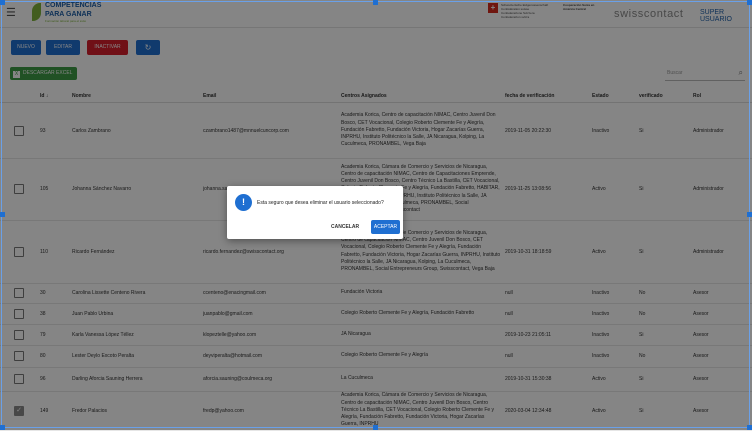 The width and height of the screenshot is (752, 431). What do you see at coordinates (385, 227) in the screenshot?
I see `accept-button: ACEPTAR` at bounding box center [385, 227].